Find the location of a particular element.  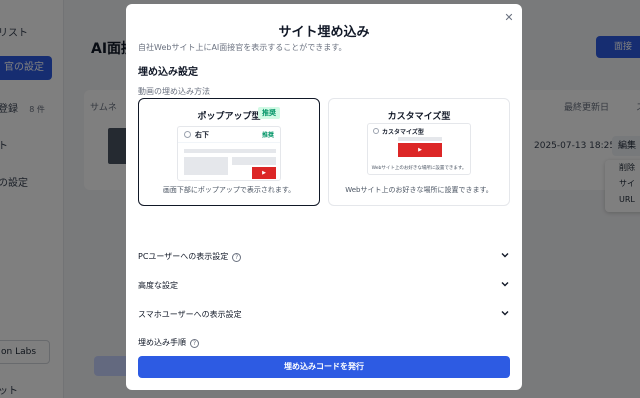

accordion-label: 高度な設定 is located at coordinates (158, 285).